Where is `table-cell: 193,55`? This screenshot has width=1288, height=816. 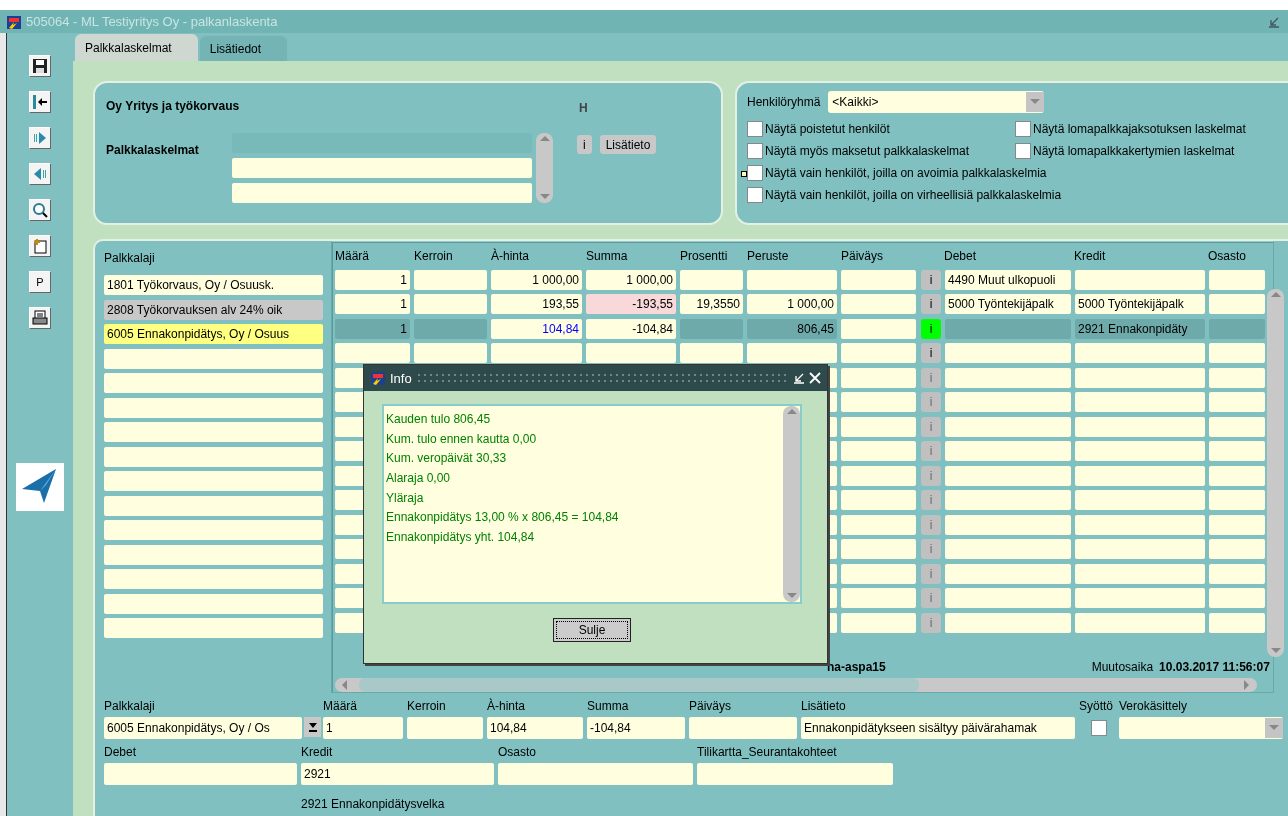
table-cell: 193,55 is located at coordinates (536, 304).